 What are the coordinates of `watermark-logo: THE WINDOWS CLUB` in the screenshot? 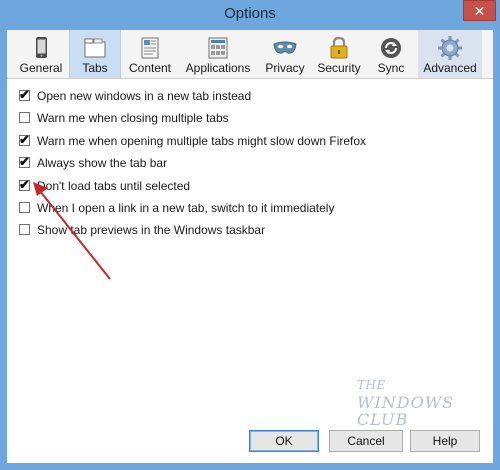 It's located at (422, 402).